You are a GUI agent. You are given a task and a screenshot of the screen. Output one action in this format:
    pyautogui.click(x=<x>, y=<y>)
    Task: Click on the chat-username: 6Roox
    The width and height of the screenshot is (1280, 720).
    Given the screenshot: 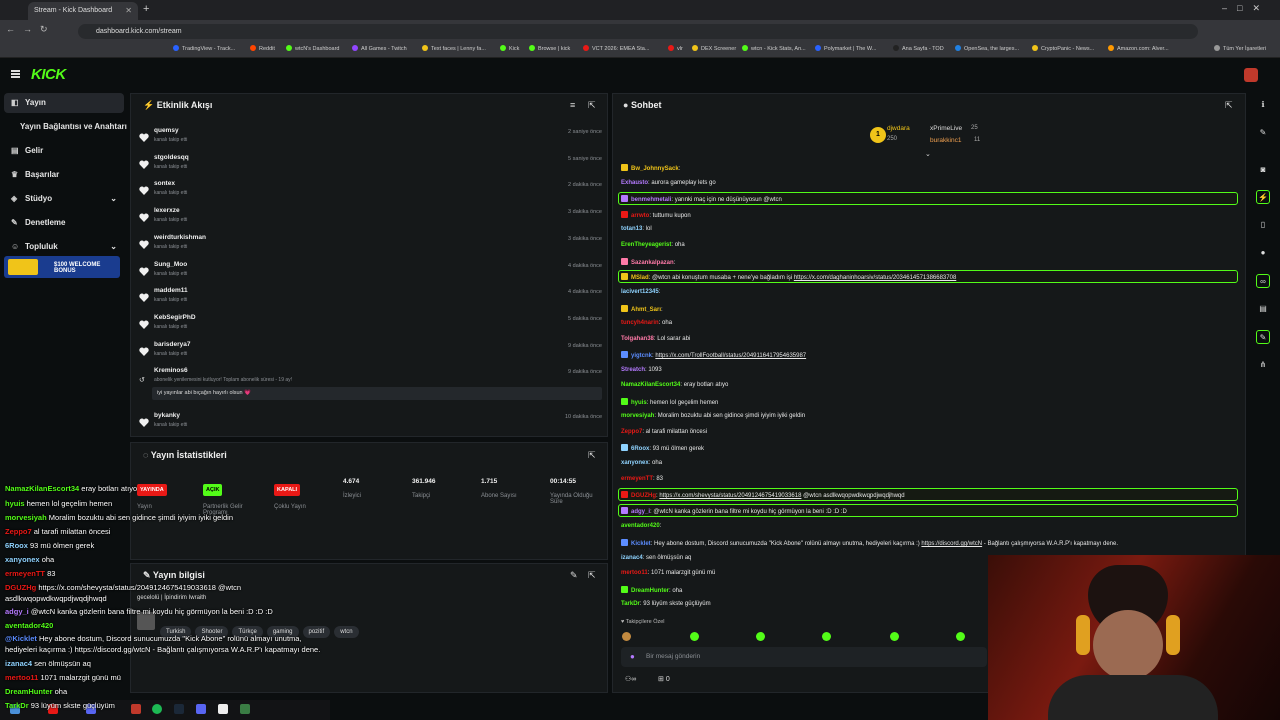 What is the action you would take?
    pyautogui.click(x=640, y=449)
    